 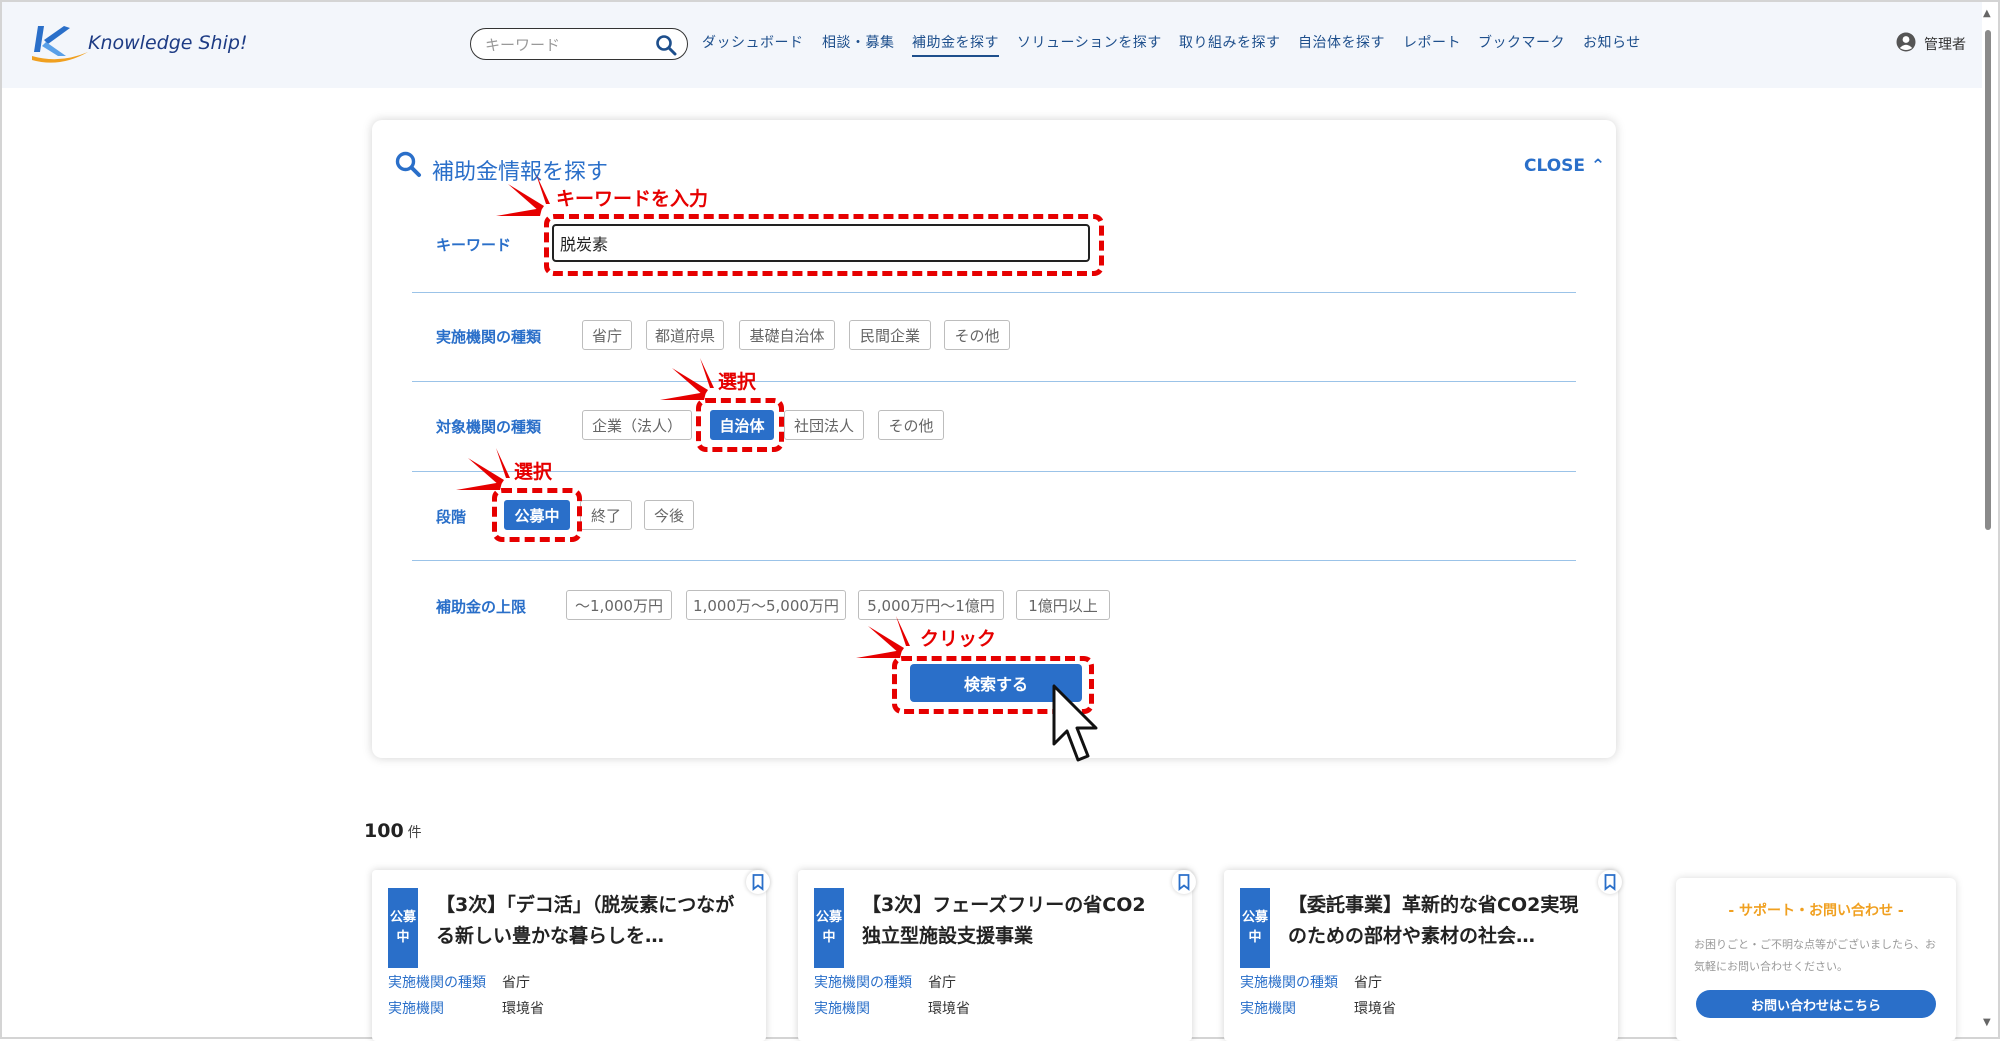 I want to click on nav-bookmark: ブックマーク, so click(x=1521, y=42).